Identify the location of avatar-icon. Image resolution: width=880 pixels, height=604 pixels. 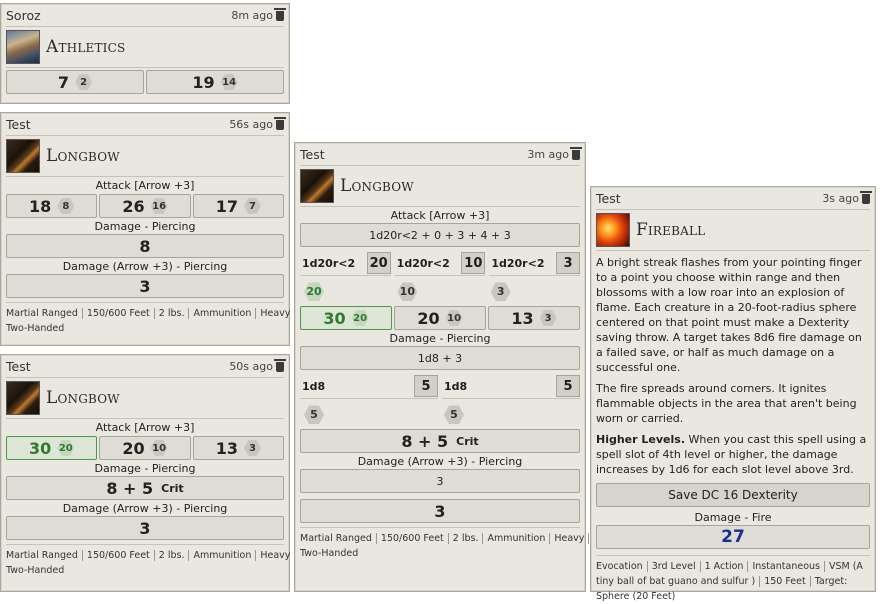
(23, 47).